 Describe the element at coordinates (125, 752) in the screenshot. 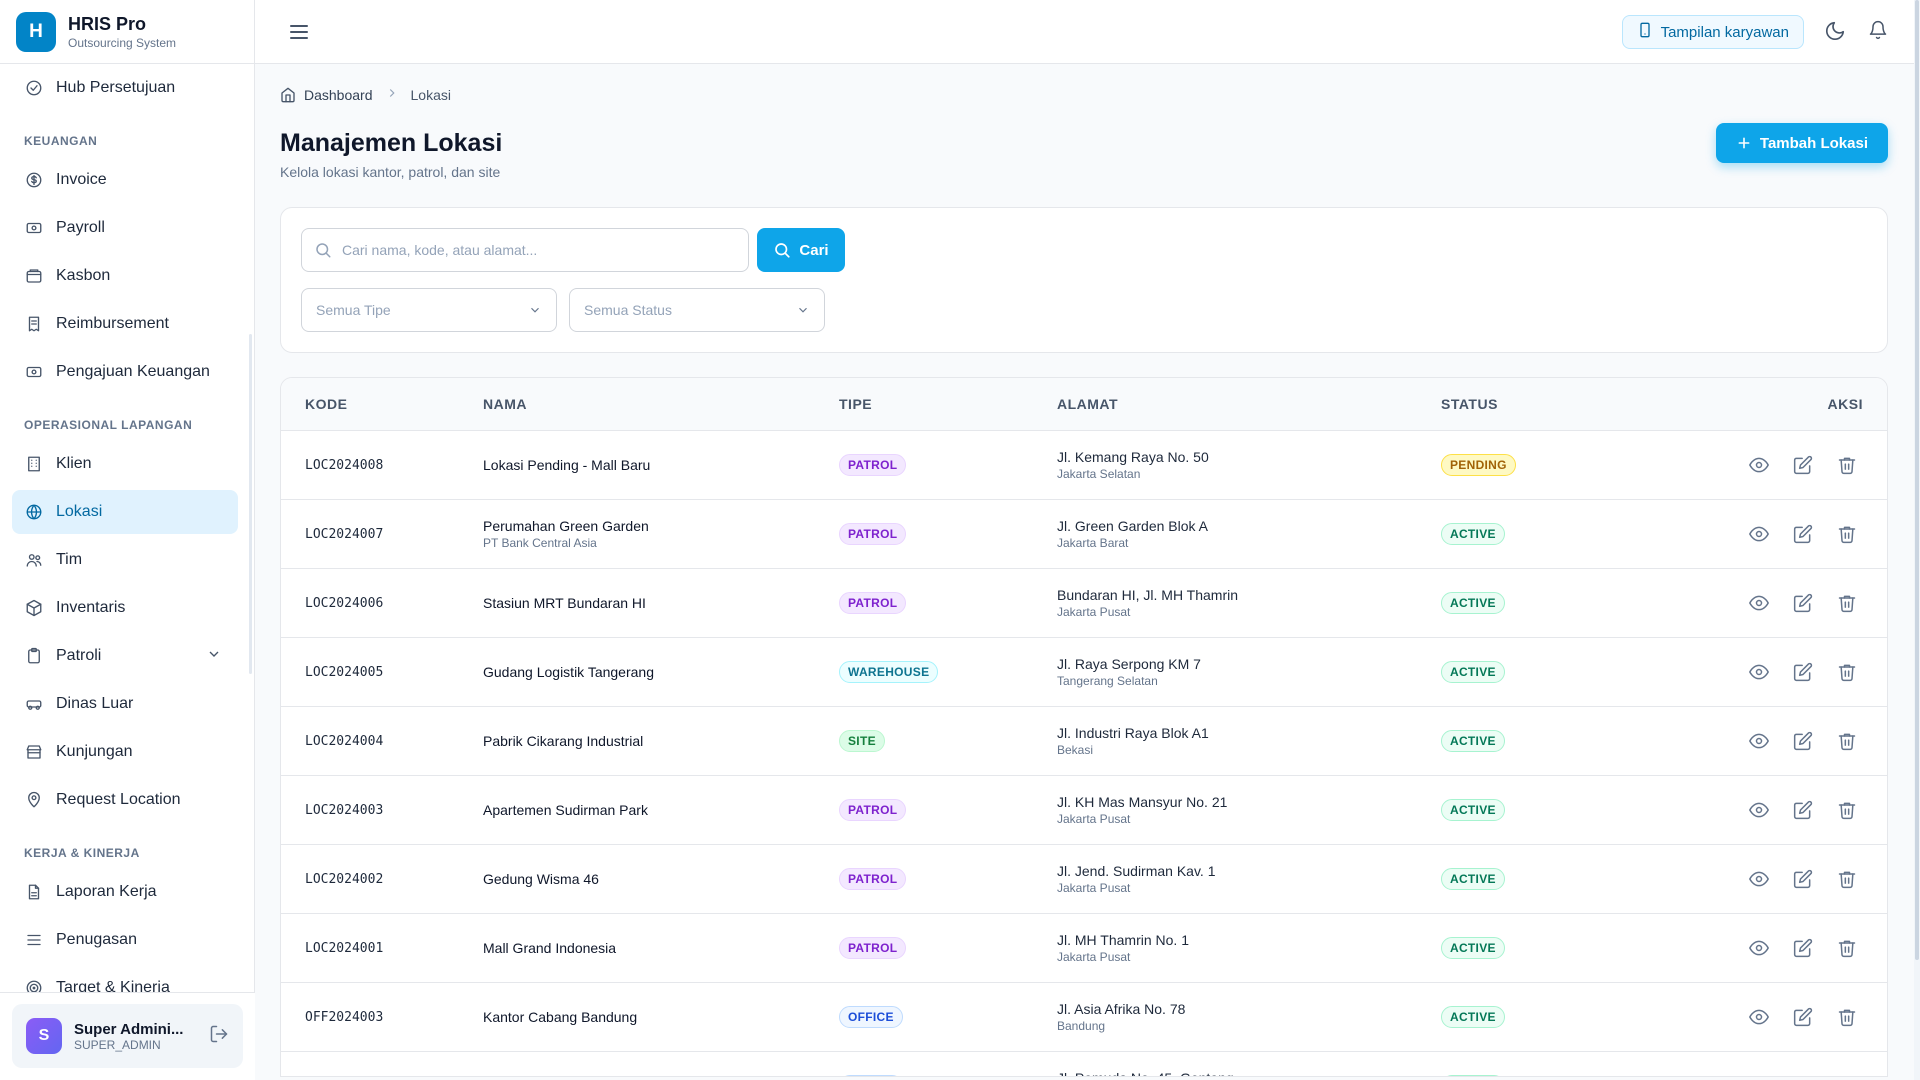

I see `sidebar-item-kunjungan: Kunjungan` at that location.